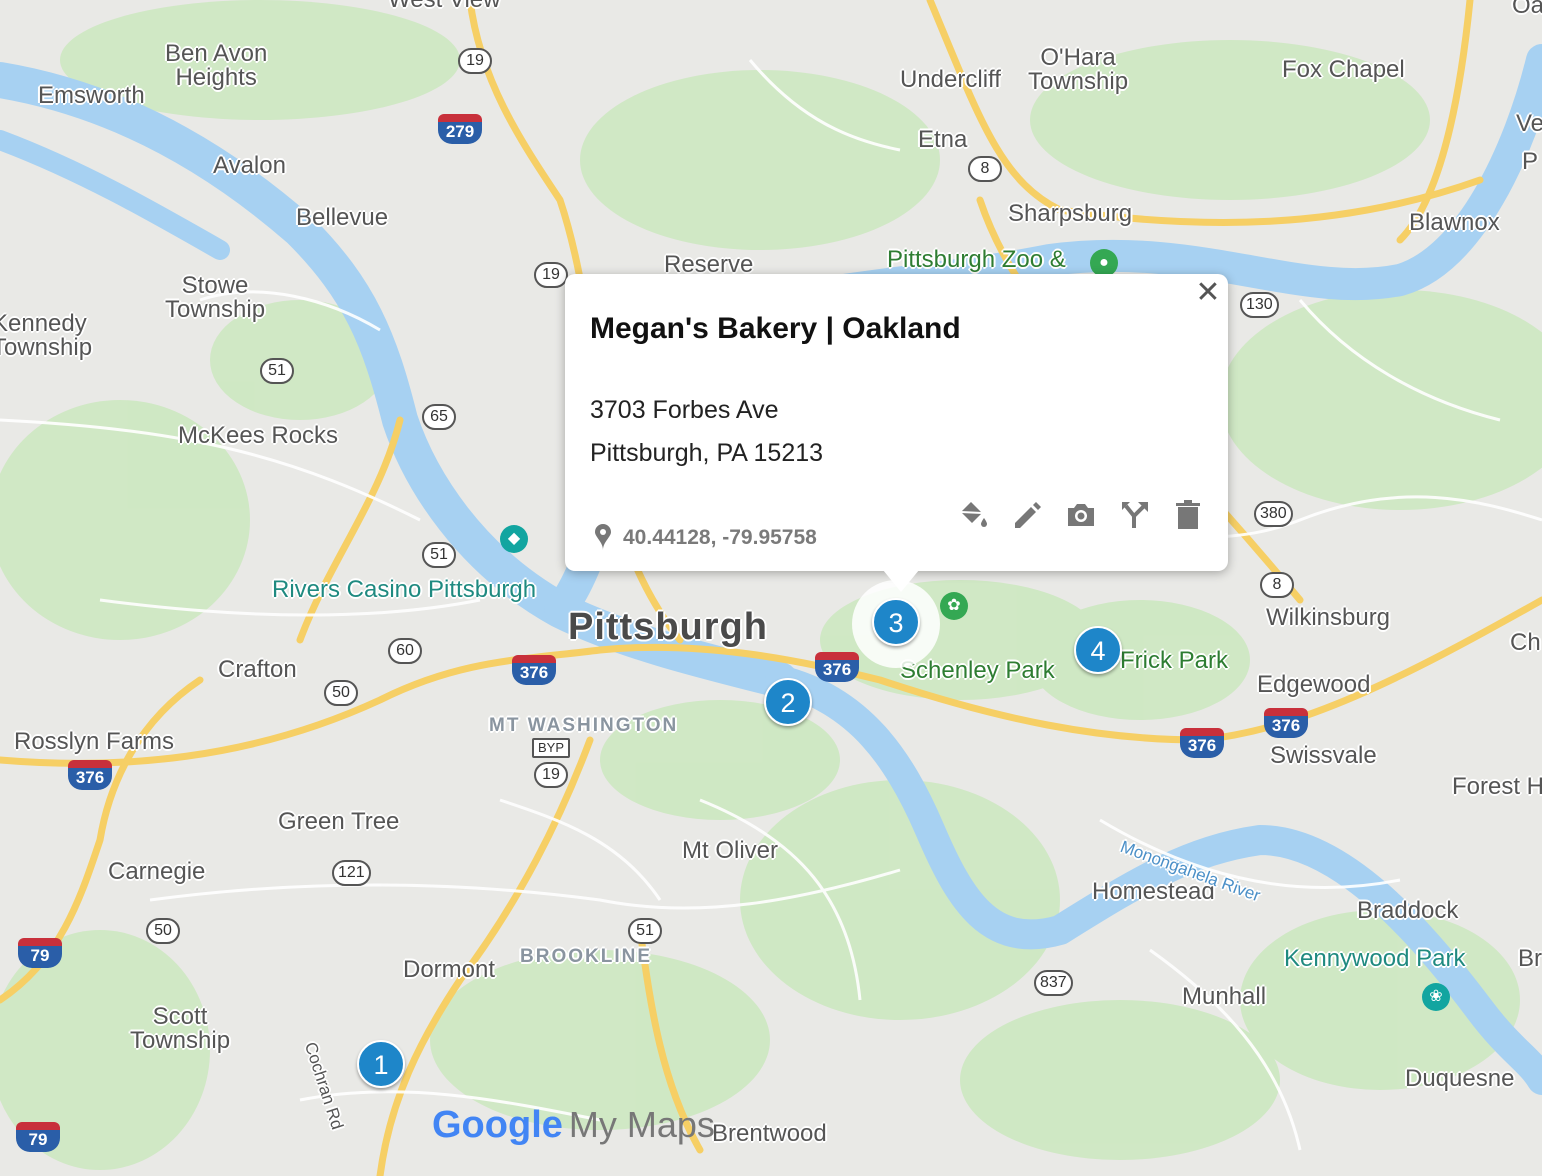  What do you see at coordinates (216, 65) in the screenshot?
I see `place-label-ben-avon-heights: Ben Avon Heights` at bounding box center [216, 65].